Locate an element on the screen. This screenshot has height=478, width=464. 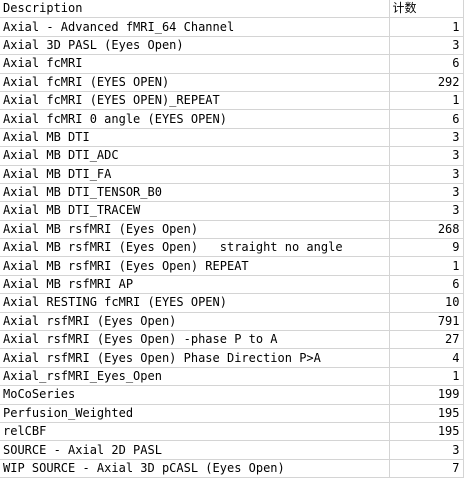
table-row: SOURCE - Axial 2D PASL 3 is located at coordinates (232, 450).